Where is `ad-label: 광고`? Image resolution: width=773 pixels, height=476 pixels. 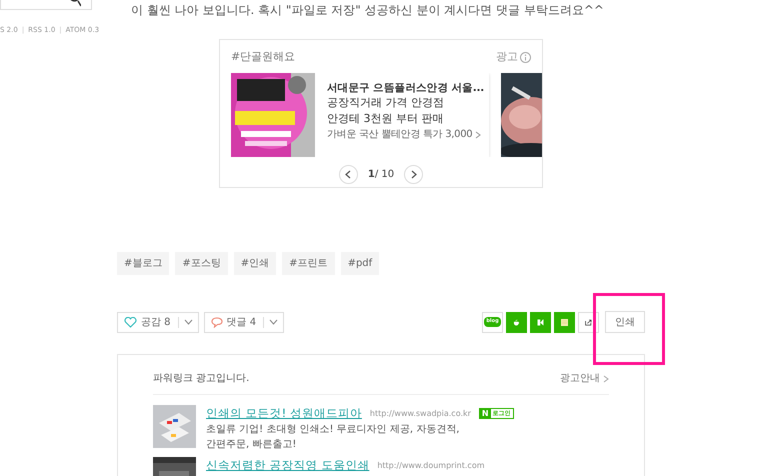
ad-label: 광고 is located at coordinates (507, 57).